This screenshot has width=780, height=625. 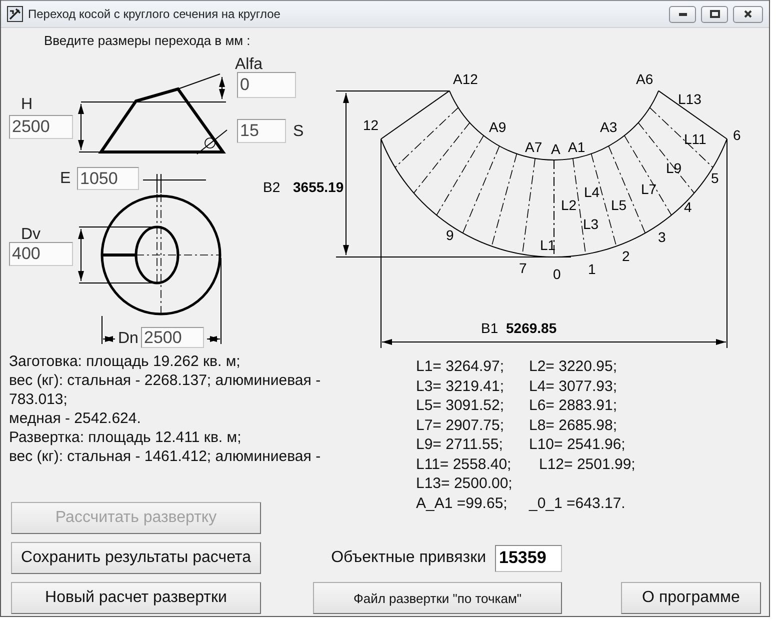 I want to click on dimension-label: B1, so click(x=489, y=328).